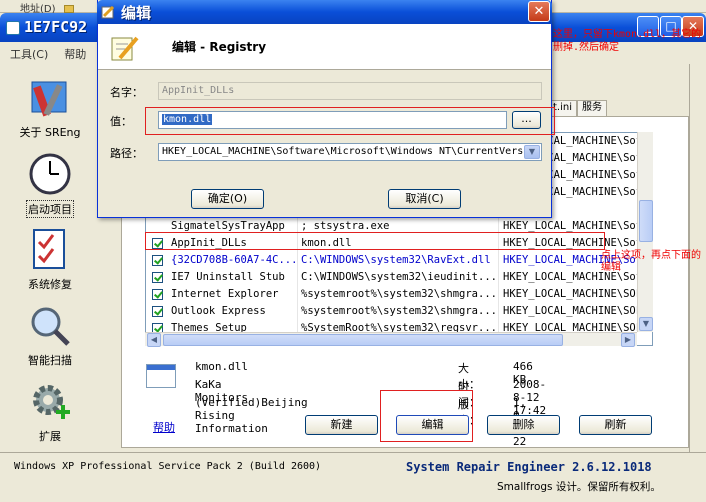 The image size is (706, 502). What do you see at coordinates (651, 261) in the screenshot?
I see `annotation-right: 点上这项，再点下面的编辑` at bounding box center [651, 261].